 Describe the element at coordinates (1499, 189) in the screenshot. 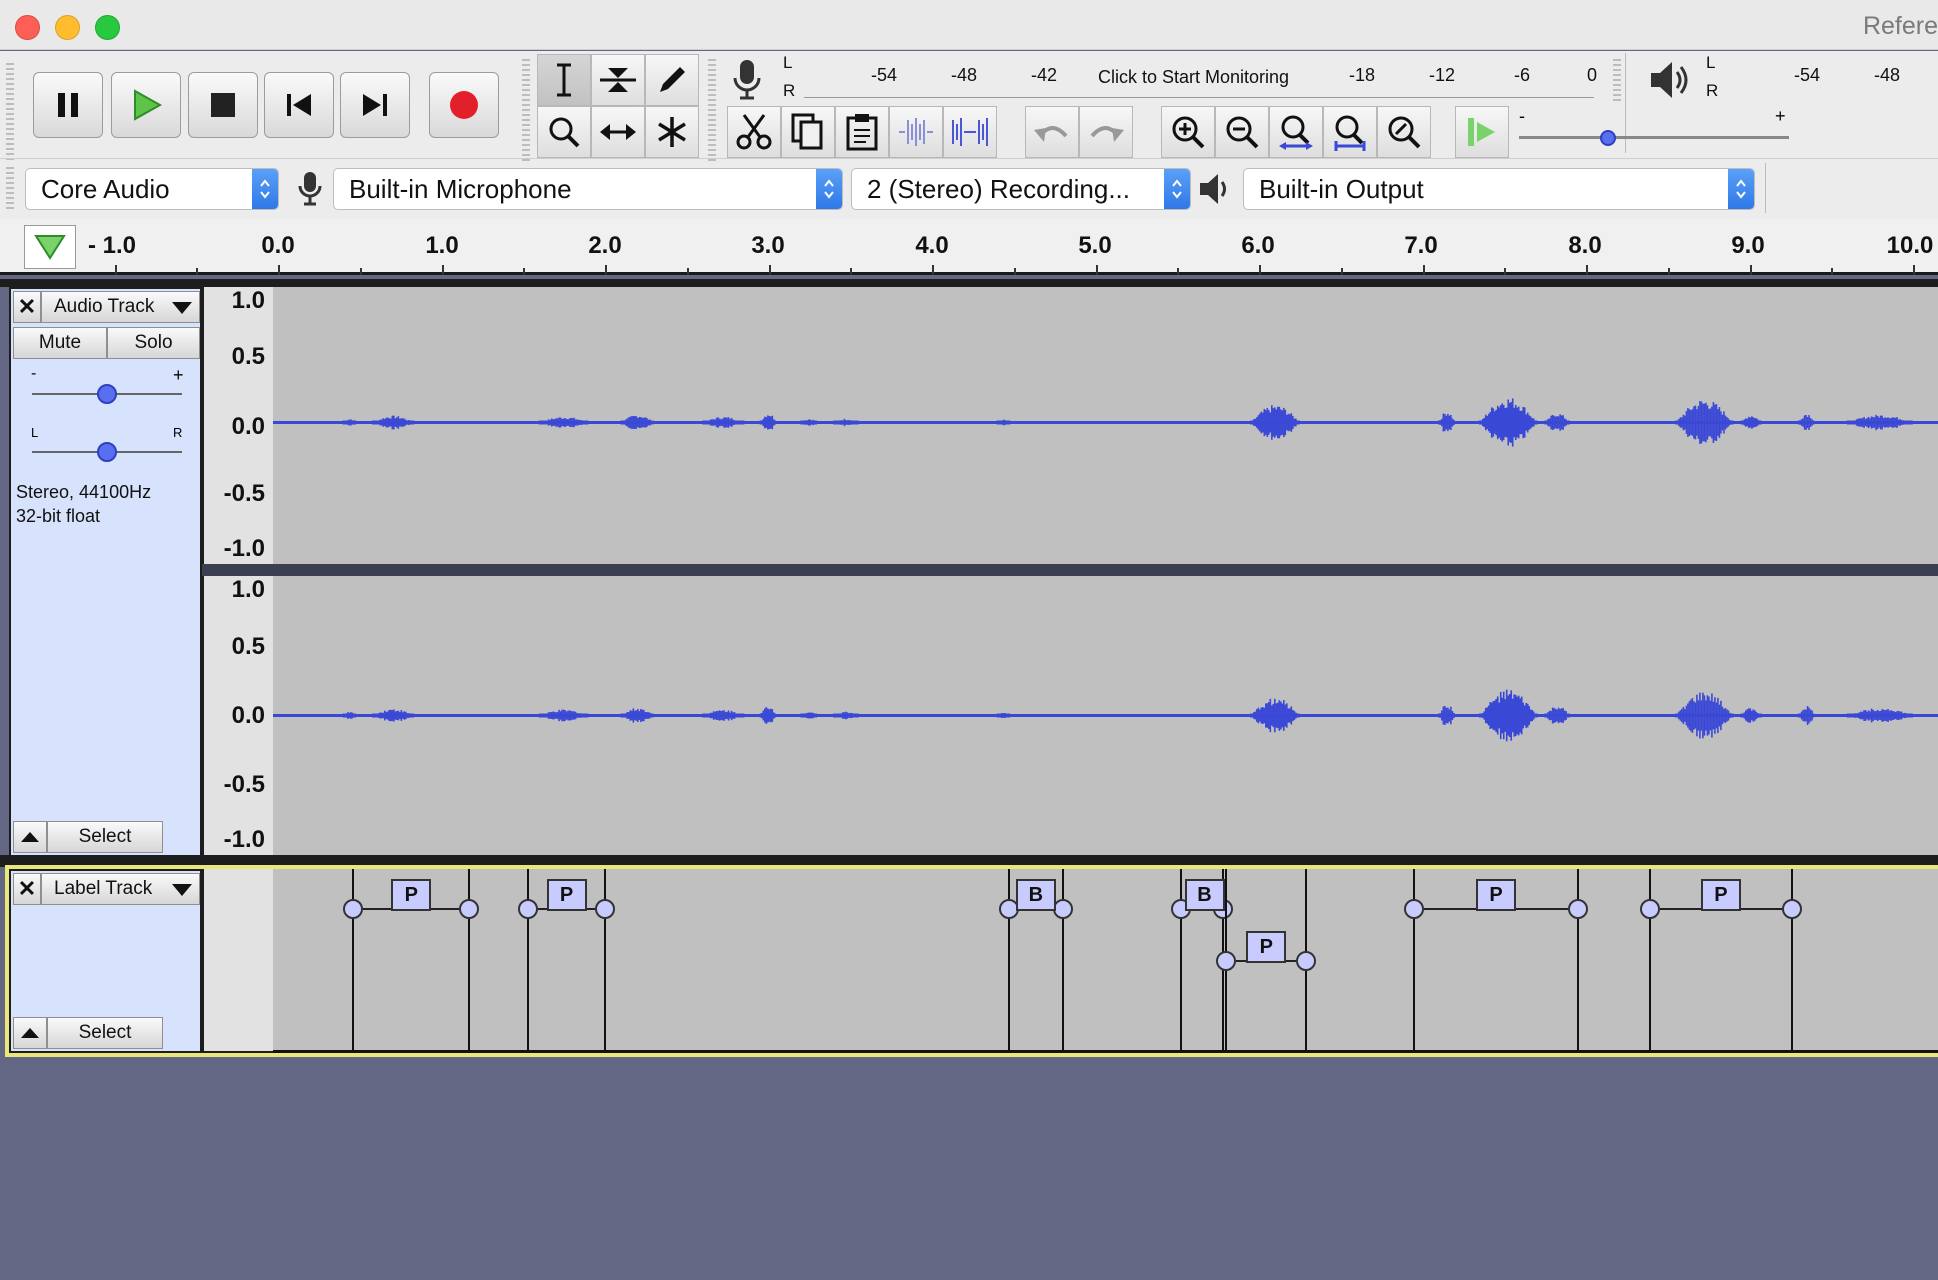

I see `playback-device-select: Built-in Output` at that location.